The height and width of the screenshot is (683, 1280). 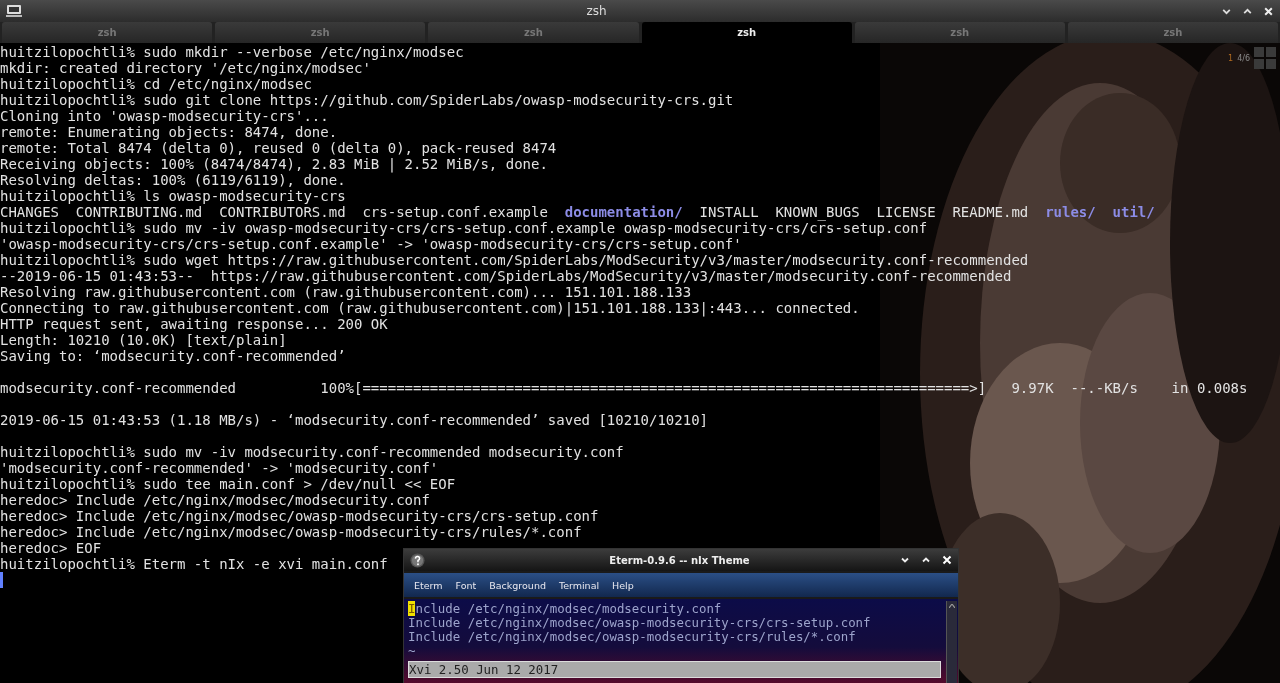 What do you see at coordinates (746, 32) in the screenshot?
I see `tab: zsh` at bounding box center [746, 32].